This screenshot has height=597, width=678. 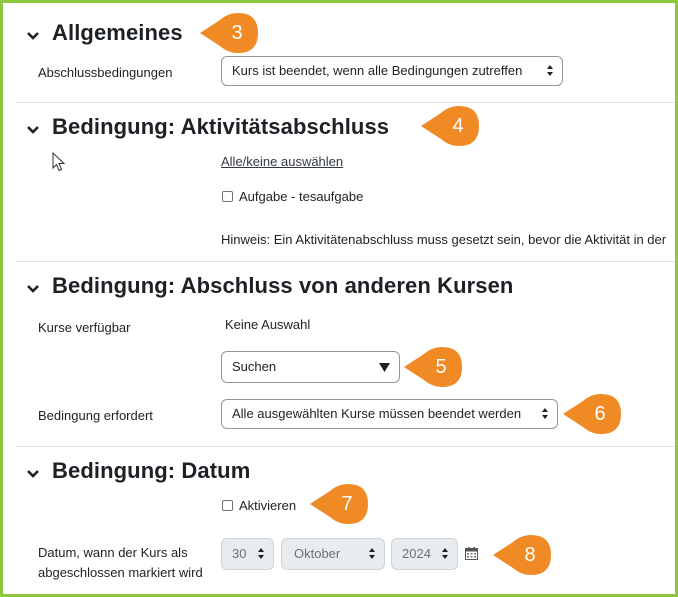 I want to click on select-value: Oktober, so click(x=317, y=553).